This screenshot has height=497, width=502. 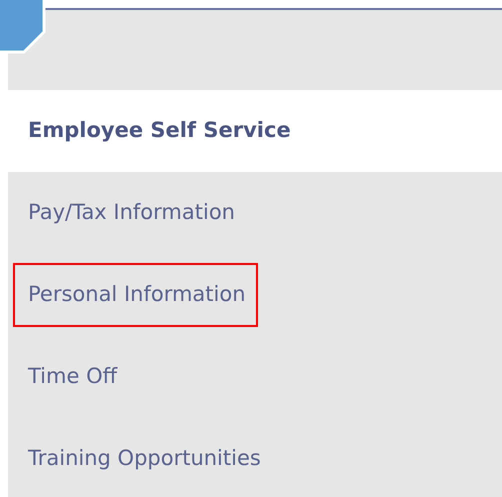 I want to click on menu-link: Pay/Tax Information, so click(x=130, y=213).